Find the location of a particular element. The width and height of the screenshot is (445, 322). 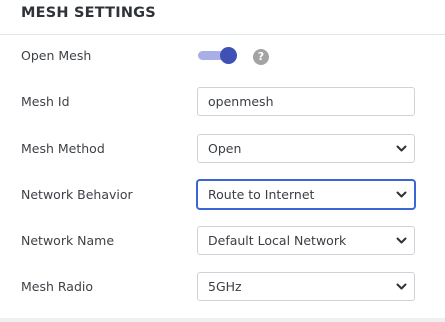

panel-header: MESH SETTINGS is located at coordinates (222, 17).